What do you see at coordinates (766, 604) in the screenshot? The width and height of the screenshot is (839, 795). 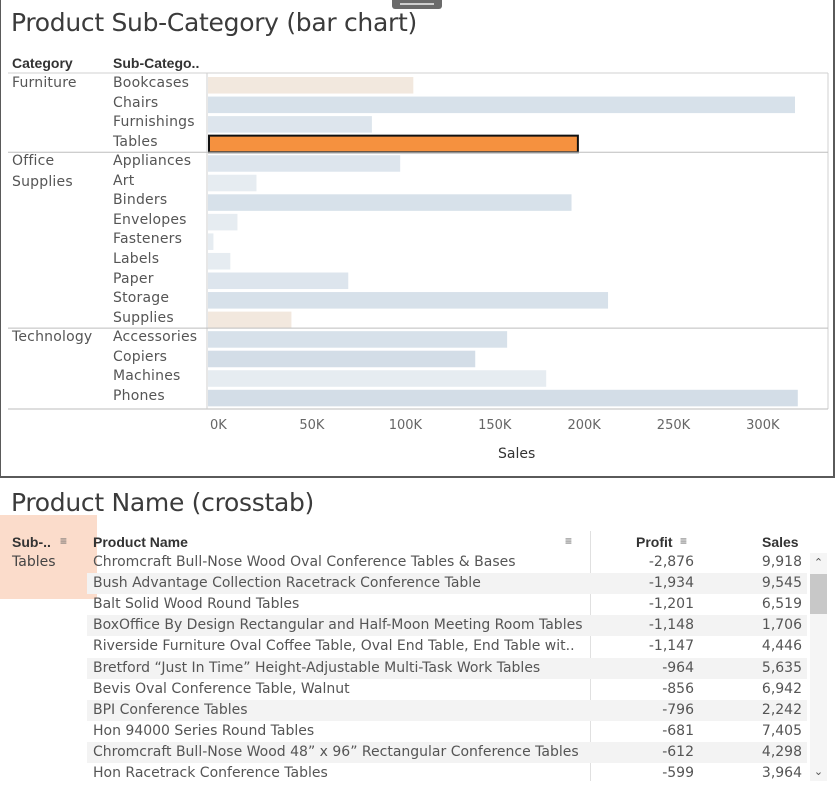 I see `sales-cell: 6,519` at bounding box center [766, 604].